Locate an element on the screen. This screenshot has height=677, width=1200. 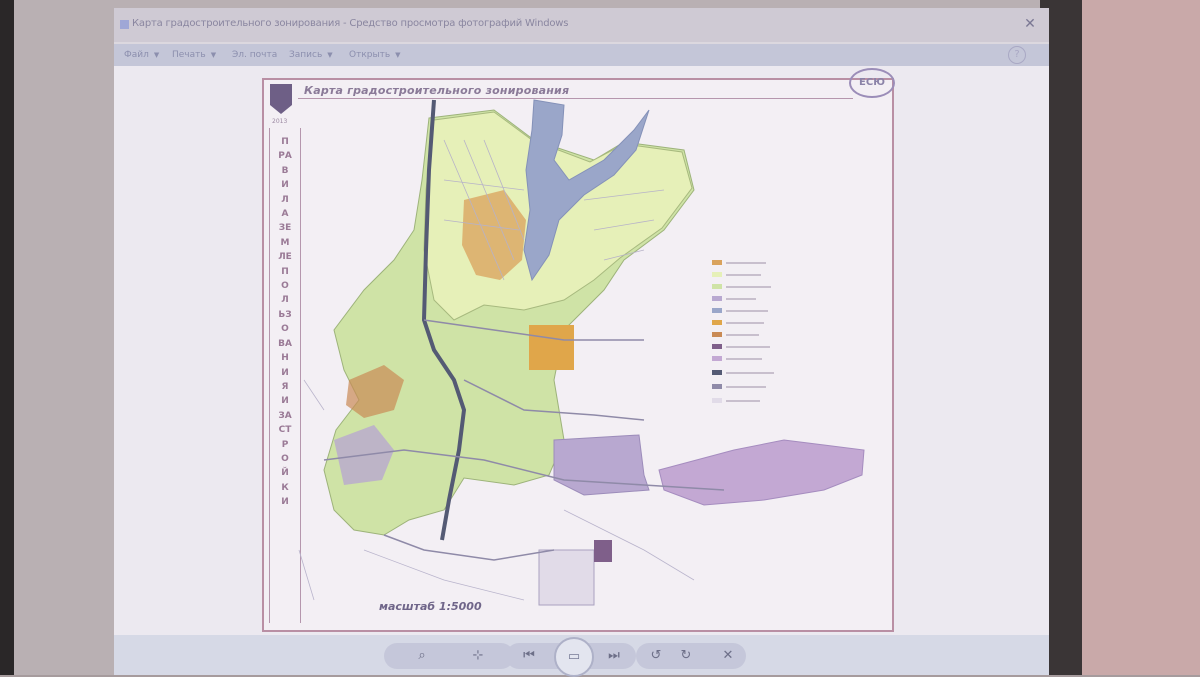
help-icon: ? is located at coordinates (1017, 55).